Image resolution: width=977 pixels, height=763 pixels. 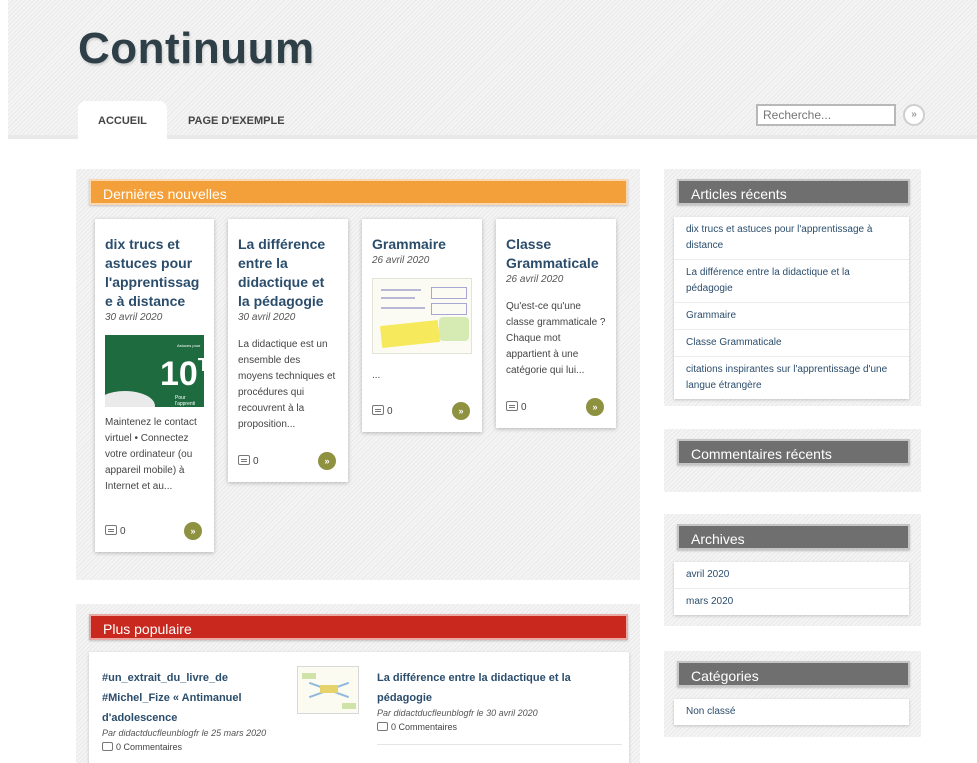 What do you see at coordinates (793, 674) in the screenshot?
I see `categories-heading: Catégories` at bounding box center [793, 674].